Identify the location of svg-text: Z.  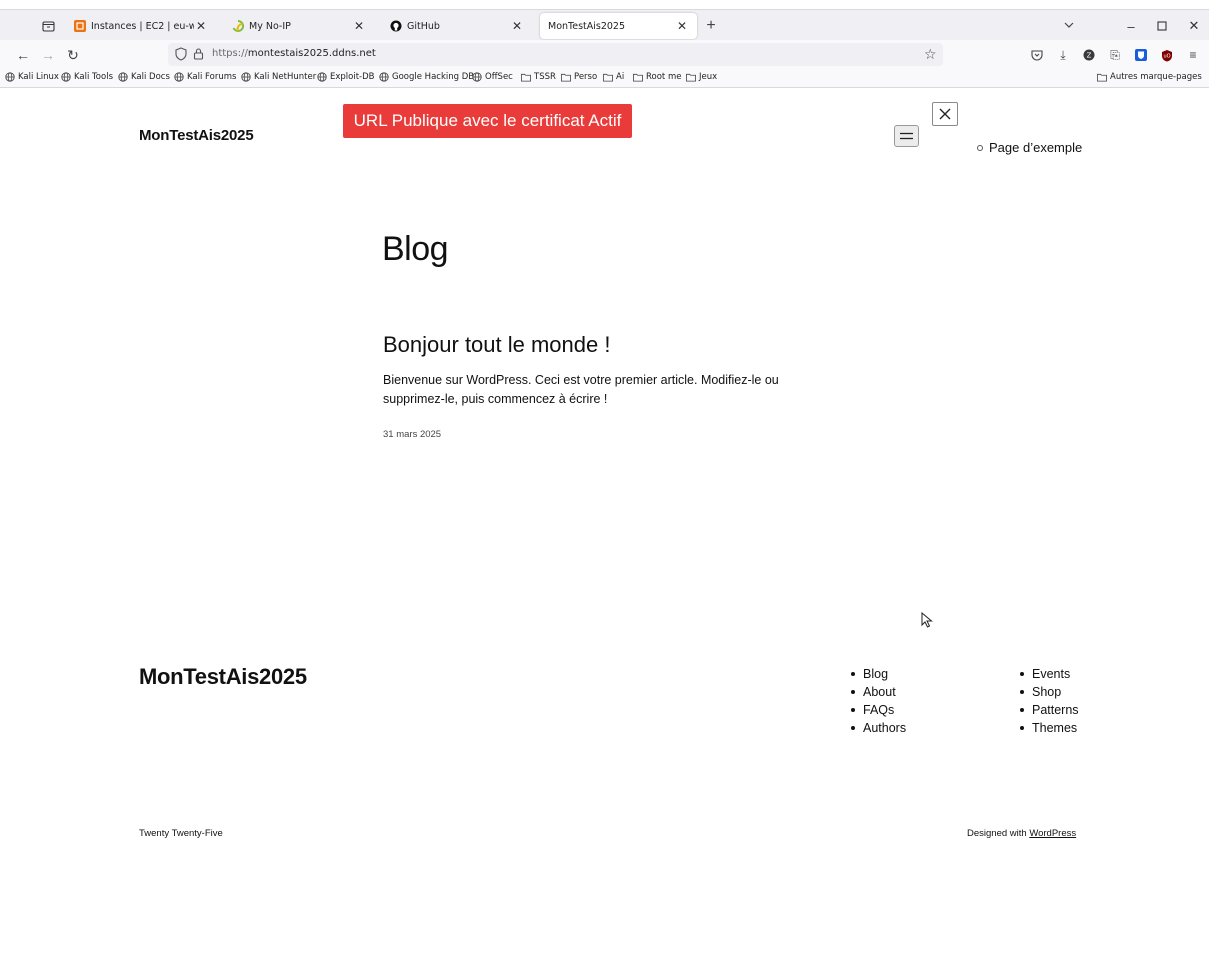
(1089, 56).